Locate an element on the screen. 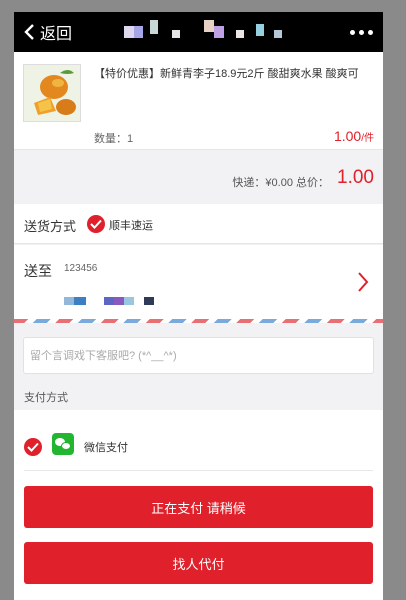 The image size is (406, 600). back-button: 返回 is located at coordinates (47, 32).